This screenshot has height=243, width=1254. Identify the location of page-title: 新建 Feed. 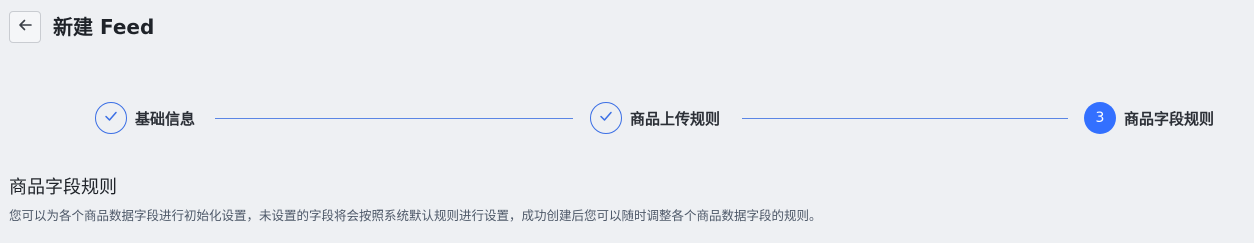
(104, 27).